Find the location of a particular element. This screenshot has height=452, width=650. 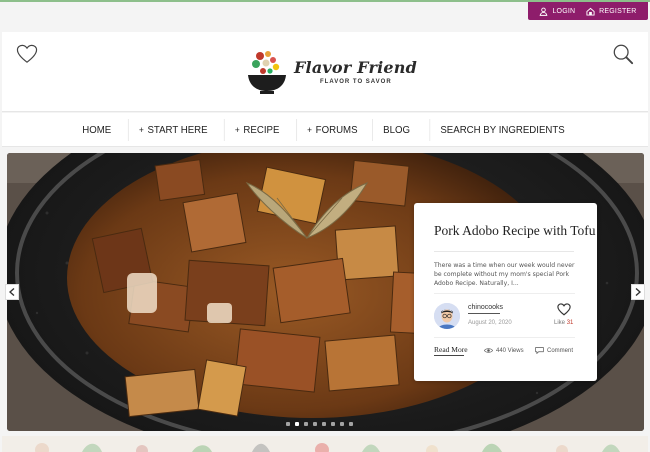

prev-slide-button is located at coordinates (12, 292).